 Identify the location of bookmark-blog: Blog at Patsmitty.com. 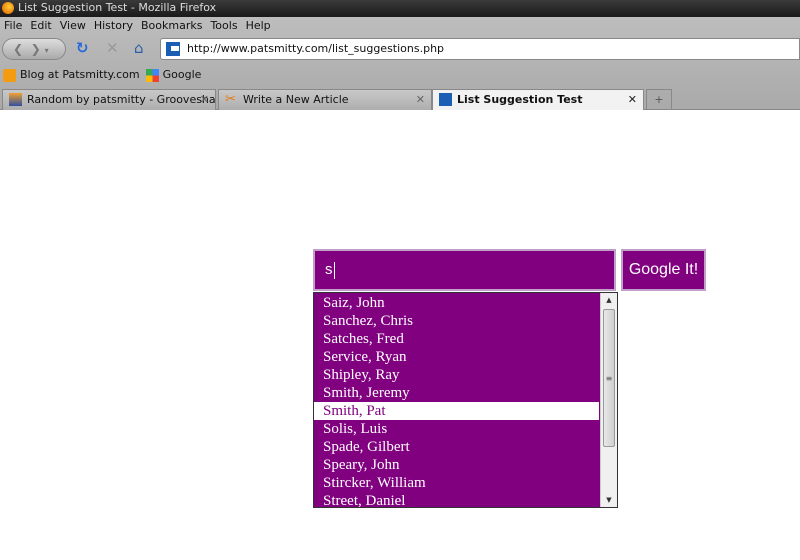
(71, 75).